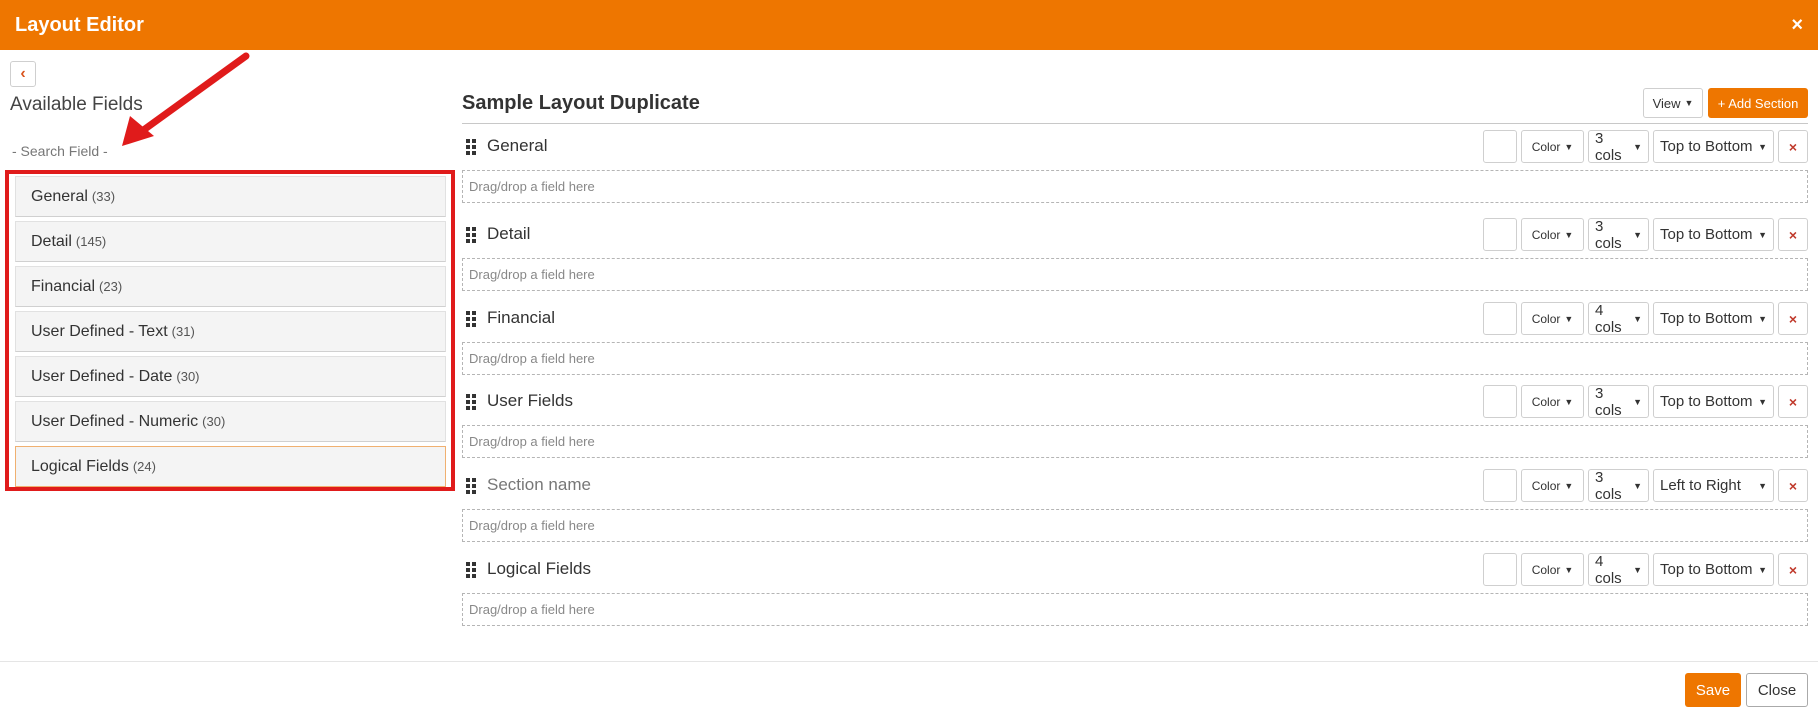 This screenshot has width=1818, height=717. Describe the element at coordinates (1135, 123) in the screenshot. I see `title-divider` at that location.